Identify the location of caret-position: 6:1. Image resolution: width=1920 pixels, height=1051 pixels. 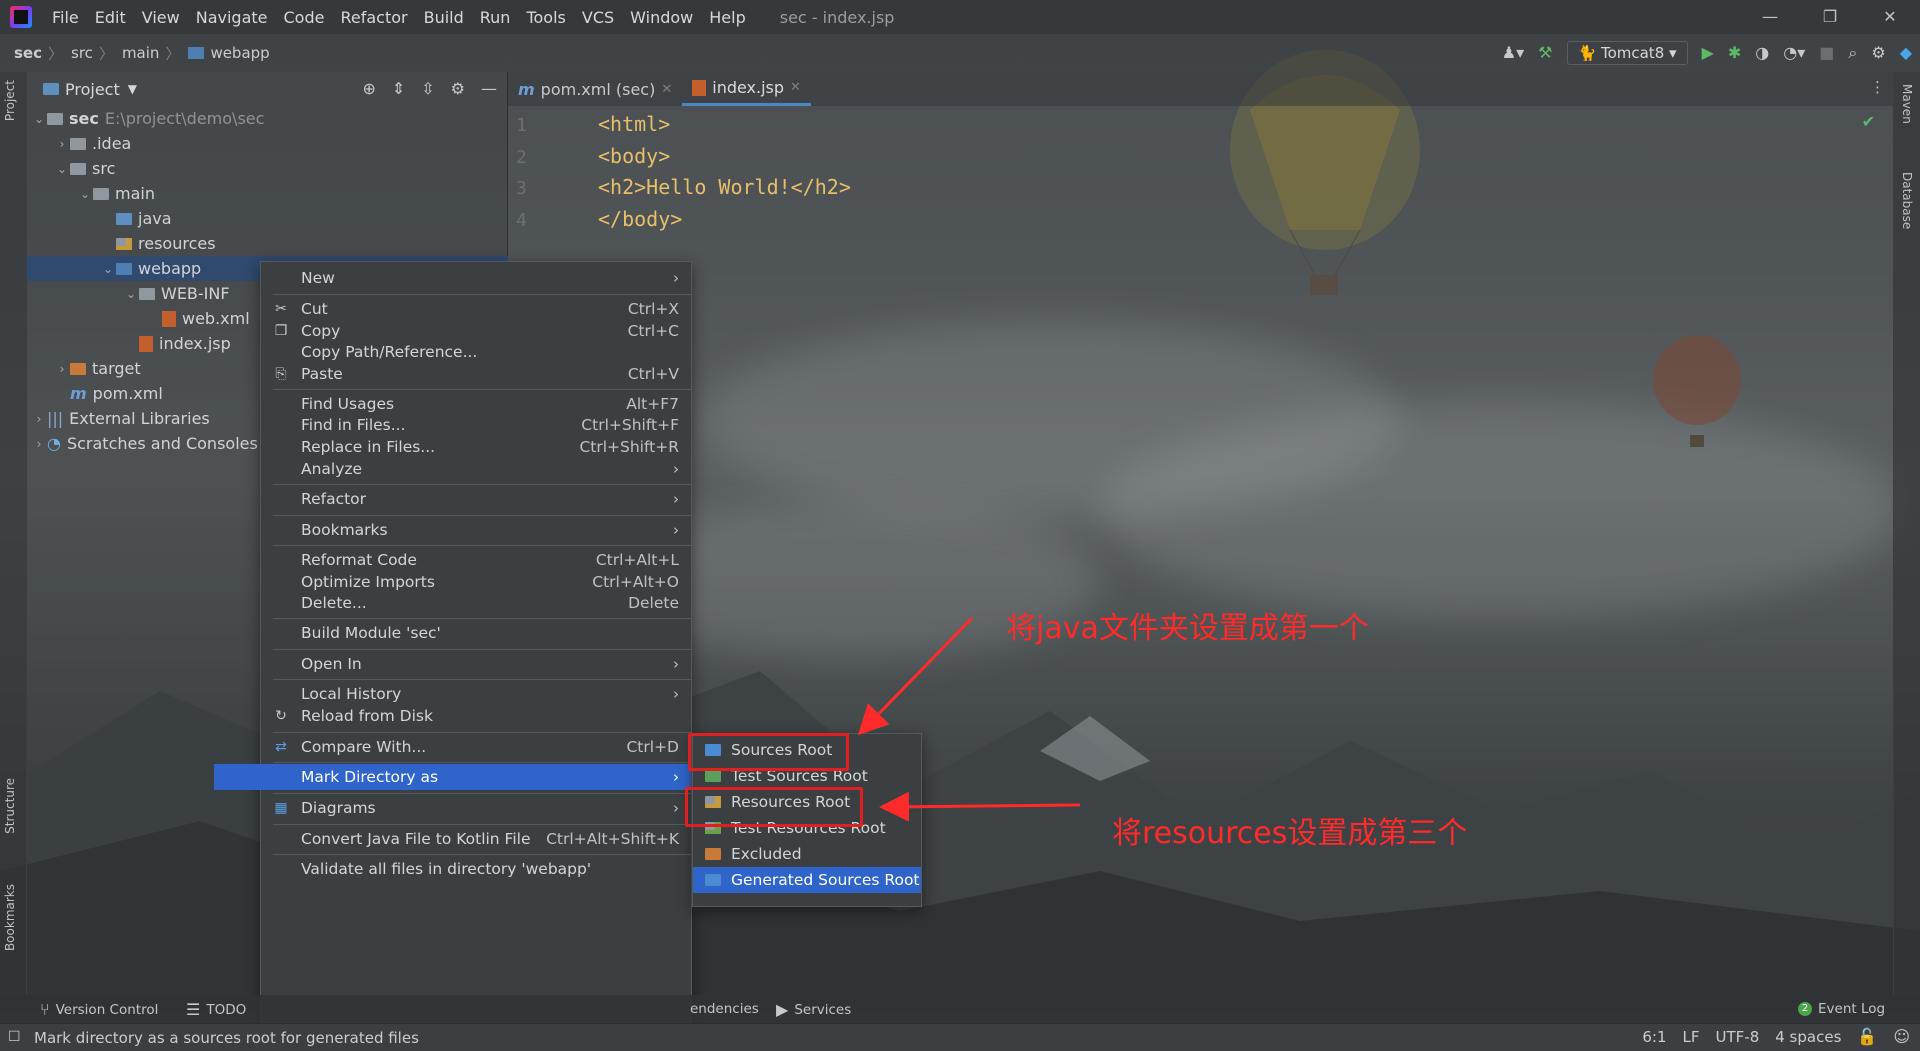
(1654, 1037).